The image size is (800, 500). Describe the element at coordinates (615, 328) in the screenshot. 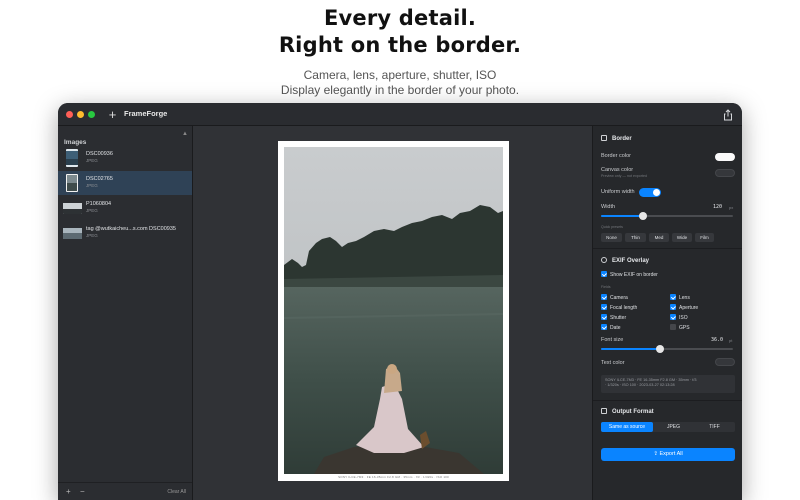

I see `field-label: Date` at that location.